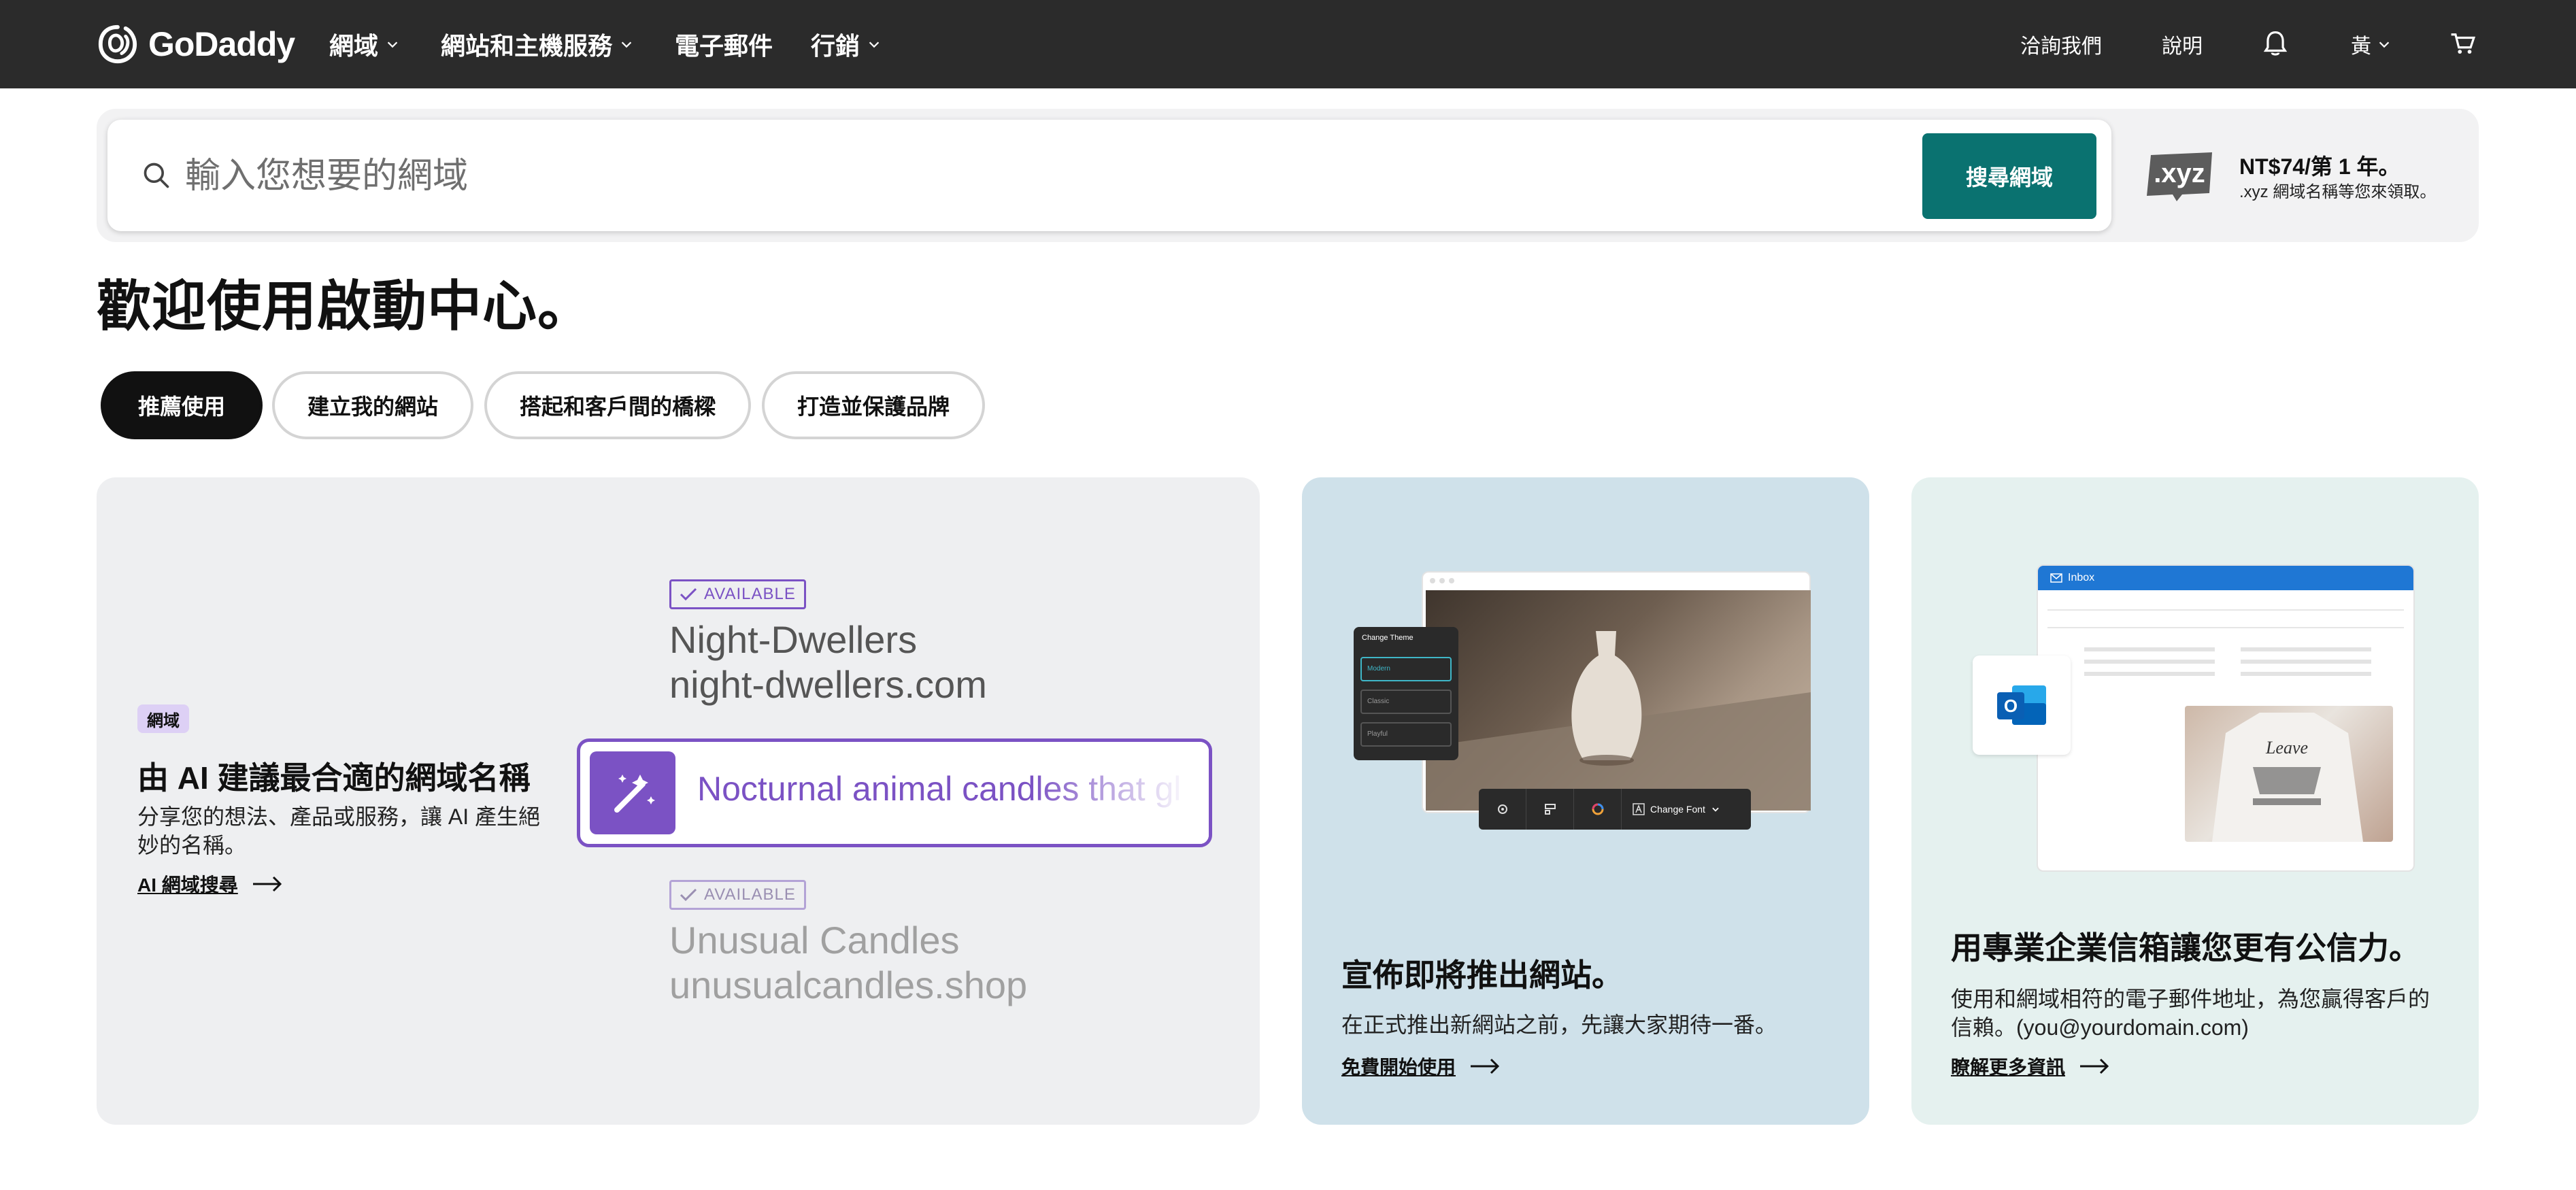  I want to click on godaddy-logo-icon, so click(117, 44).